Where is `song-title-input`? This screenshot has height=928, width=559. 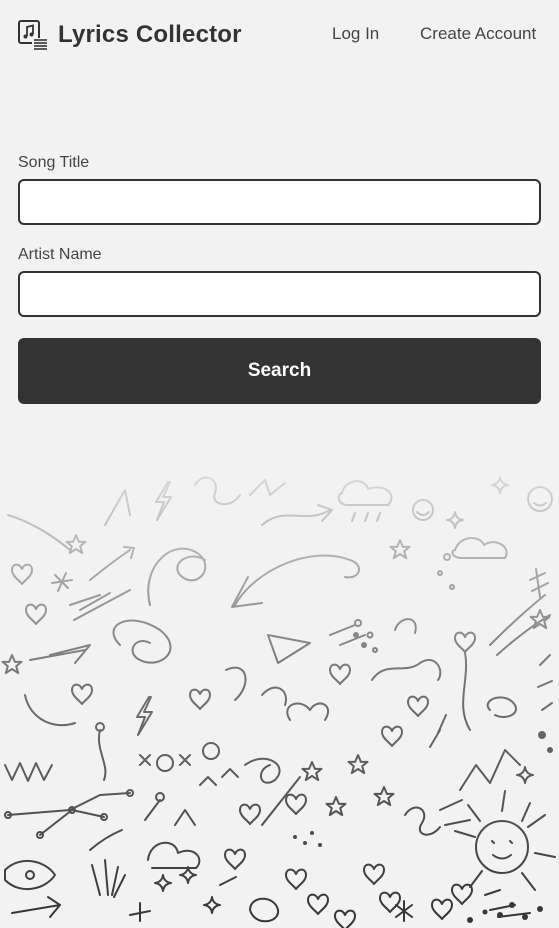 song-title-input is located at coordinates (279, 202).